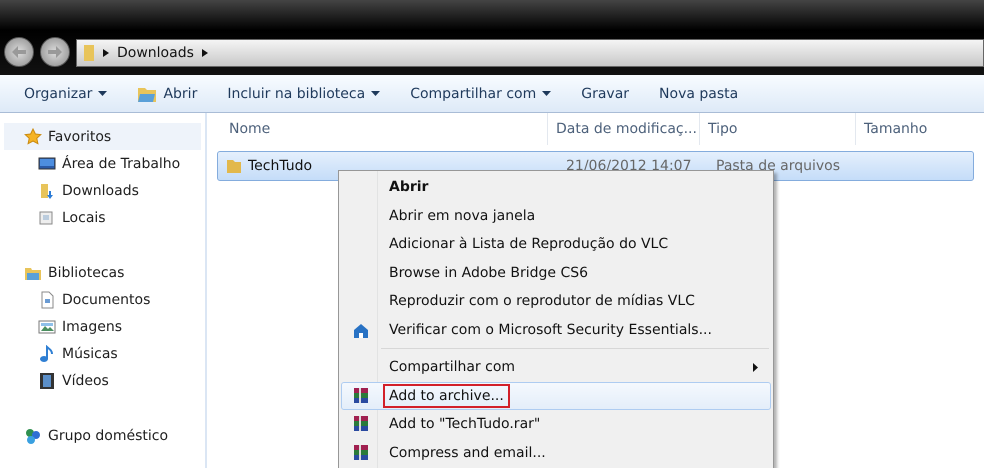 Image resolution: width=984 pixels, height=468 pixels. I want to click on breadcrumb: Downloads, so click(155, 53).